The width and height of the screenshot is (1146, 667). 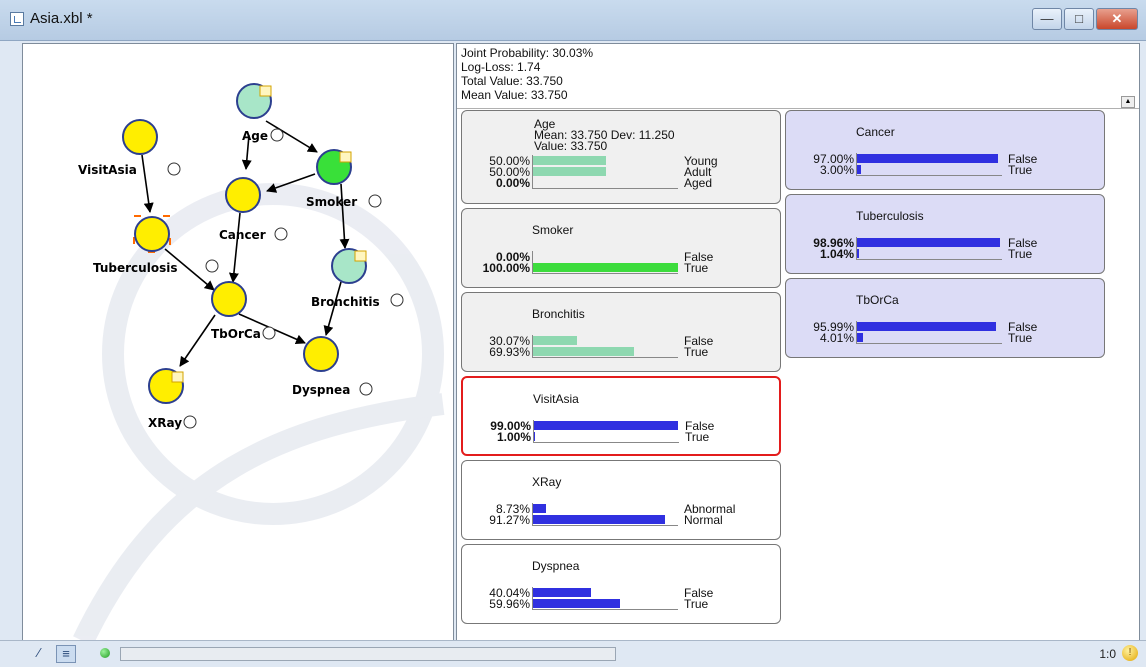 What do you see at coordinates (105, 653) in the screenshot?
I see `status-indicator-icon` at bounding box center [105, 653].